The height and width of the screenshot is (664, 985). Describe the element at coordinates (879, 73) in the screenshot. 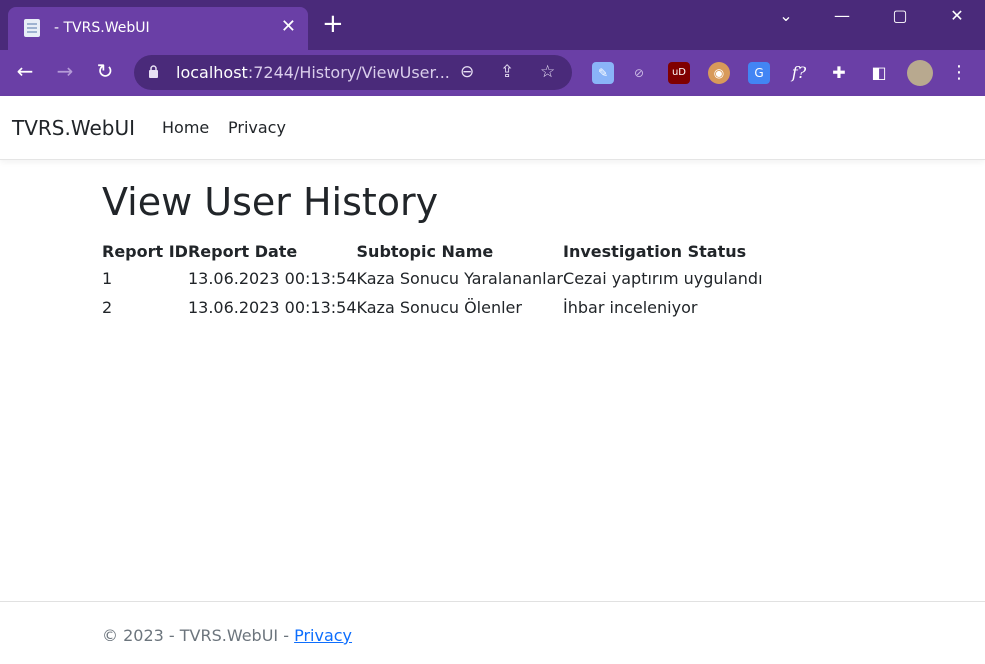

I see `side-panel-icon: ◧` at that location.